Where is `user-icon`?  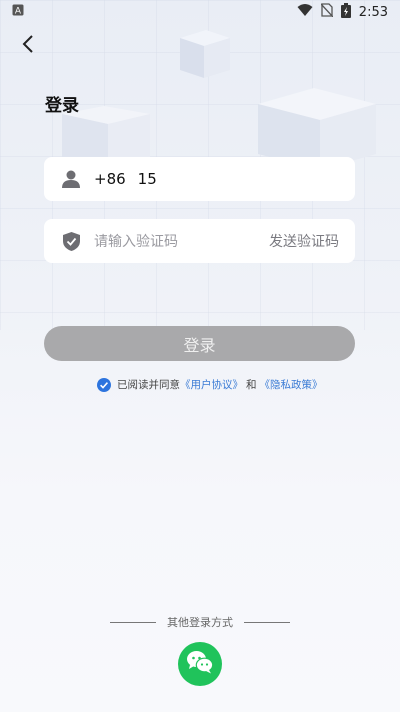 user-icon is located at coordinates (71, 179).